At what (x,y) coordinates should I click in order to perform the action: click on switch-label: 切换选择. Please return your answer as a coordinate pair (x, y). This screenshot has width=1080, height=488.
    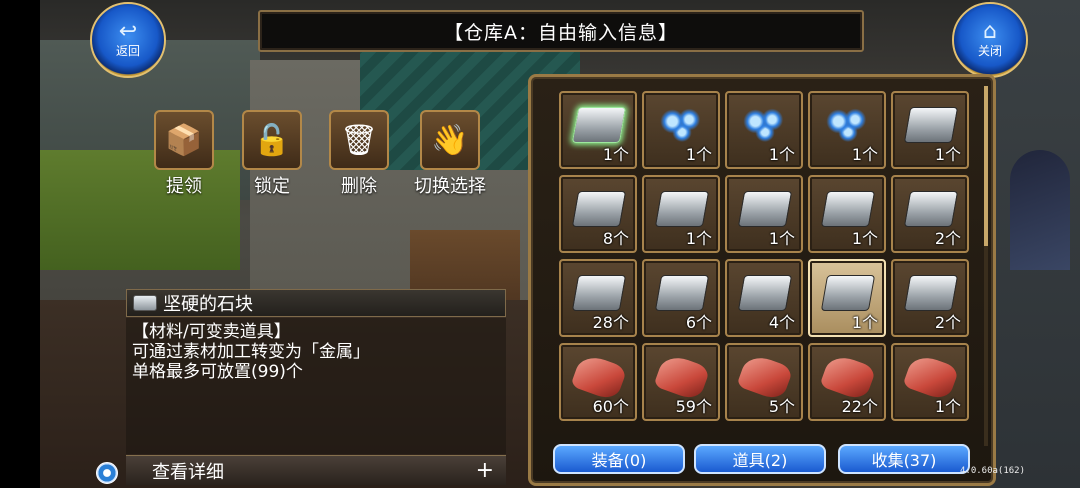
    Looking at the image, I should click on (450, 186).